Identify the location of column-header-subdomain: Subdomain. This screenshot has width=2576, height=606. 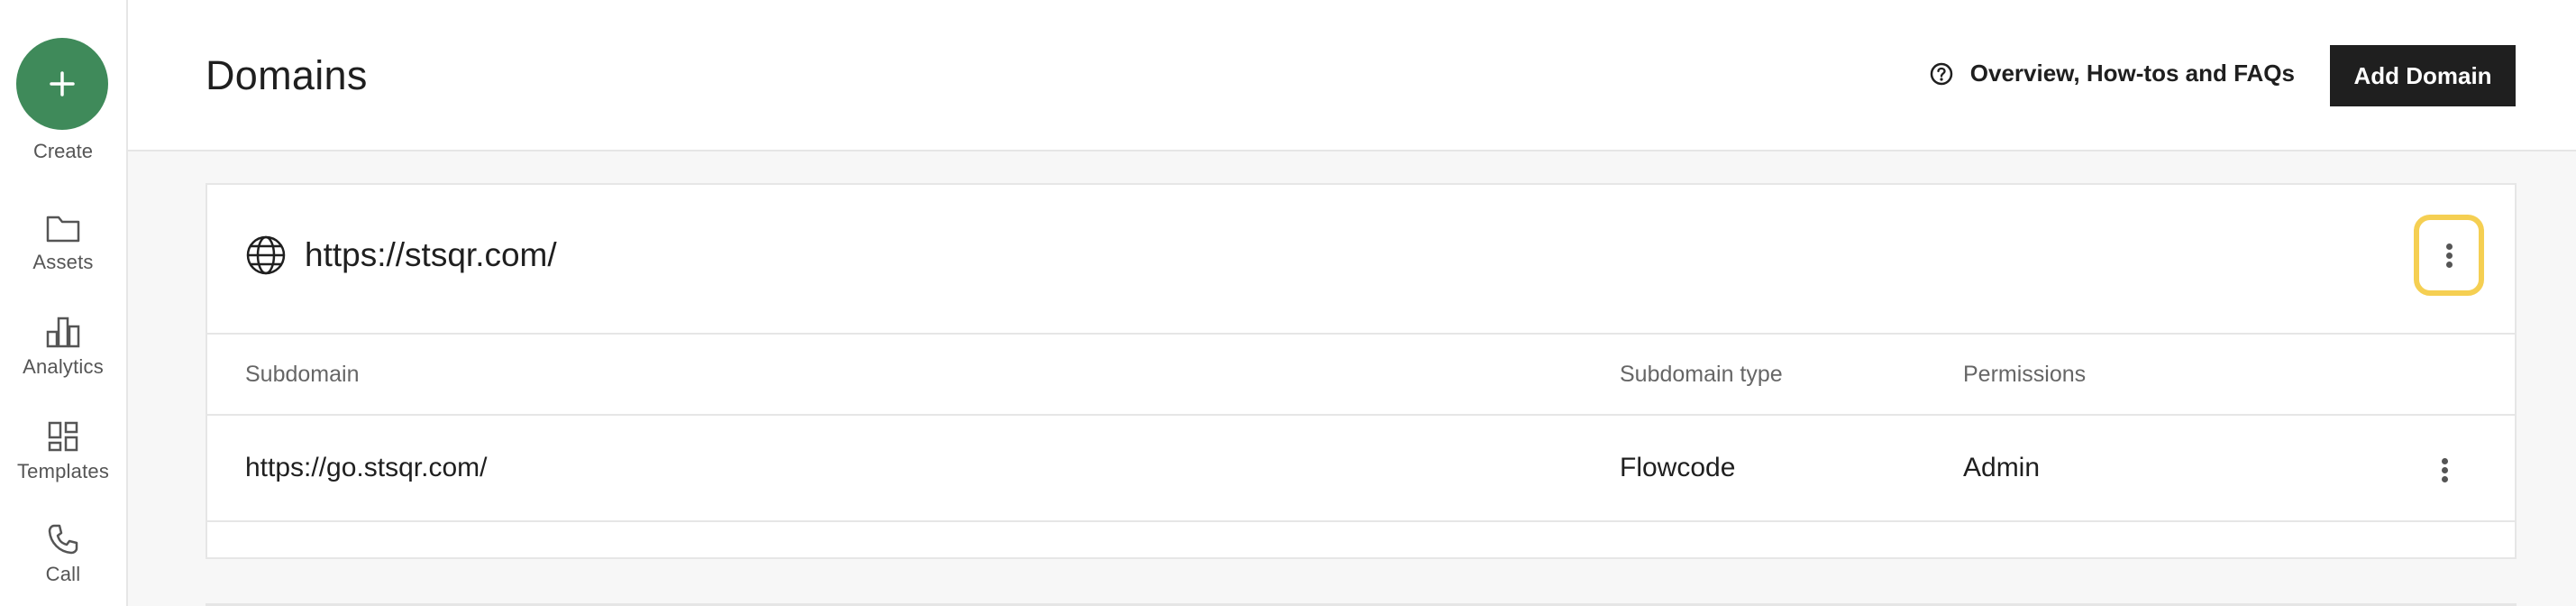
(302, 374).